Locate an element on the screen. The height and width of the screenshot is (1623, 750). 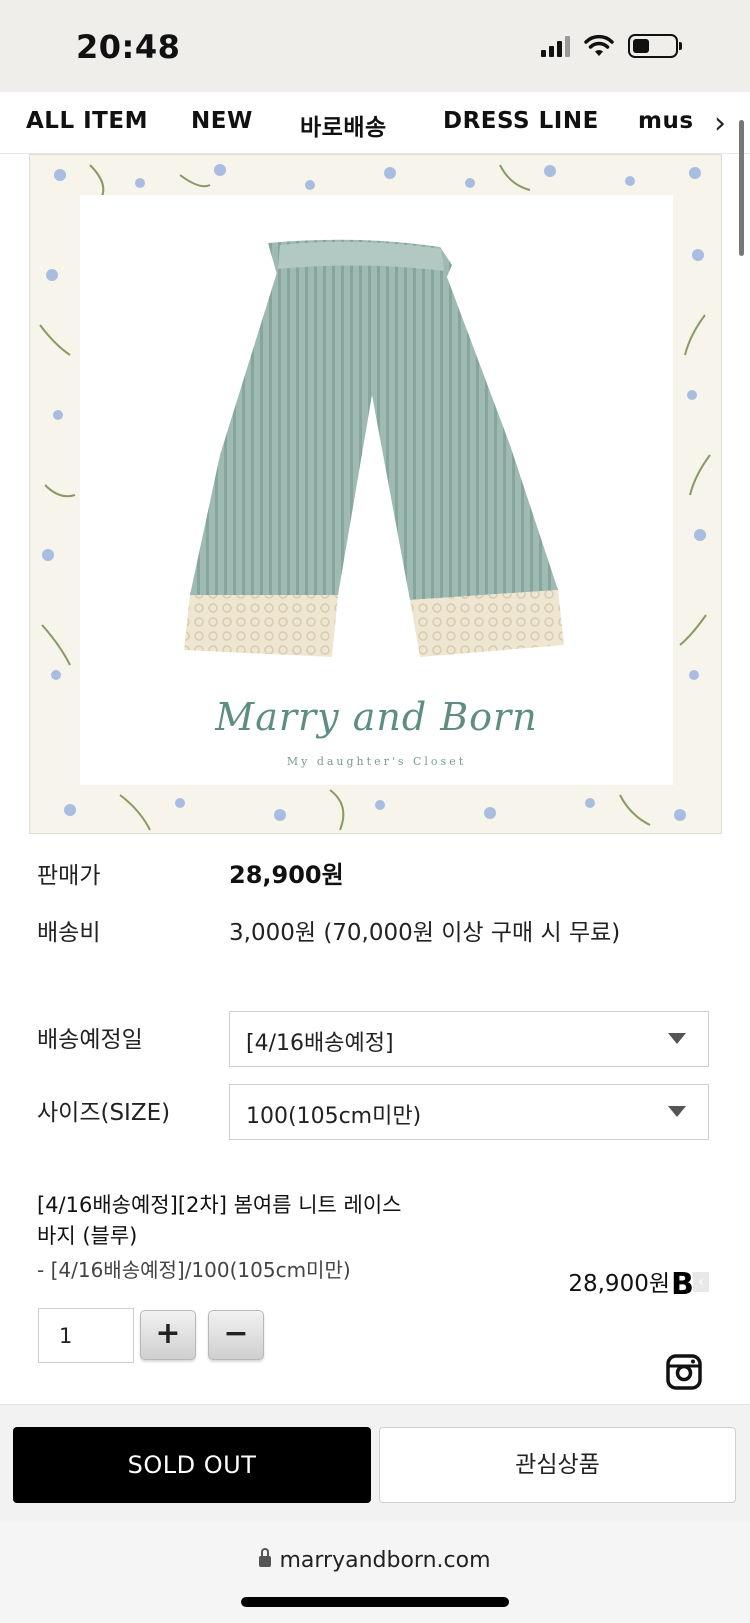
sold-out-button: SOLD OUT is located at coordinates (192, 1465).